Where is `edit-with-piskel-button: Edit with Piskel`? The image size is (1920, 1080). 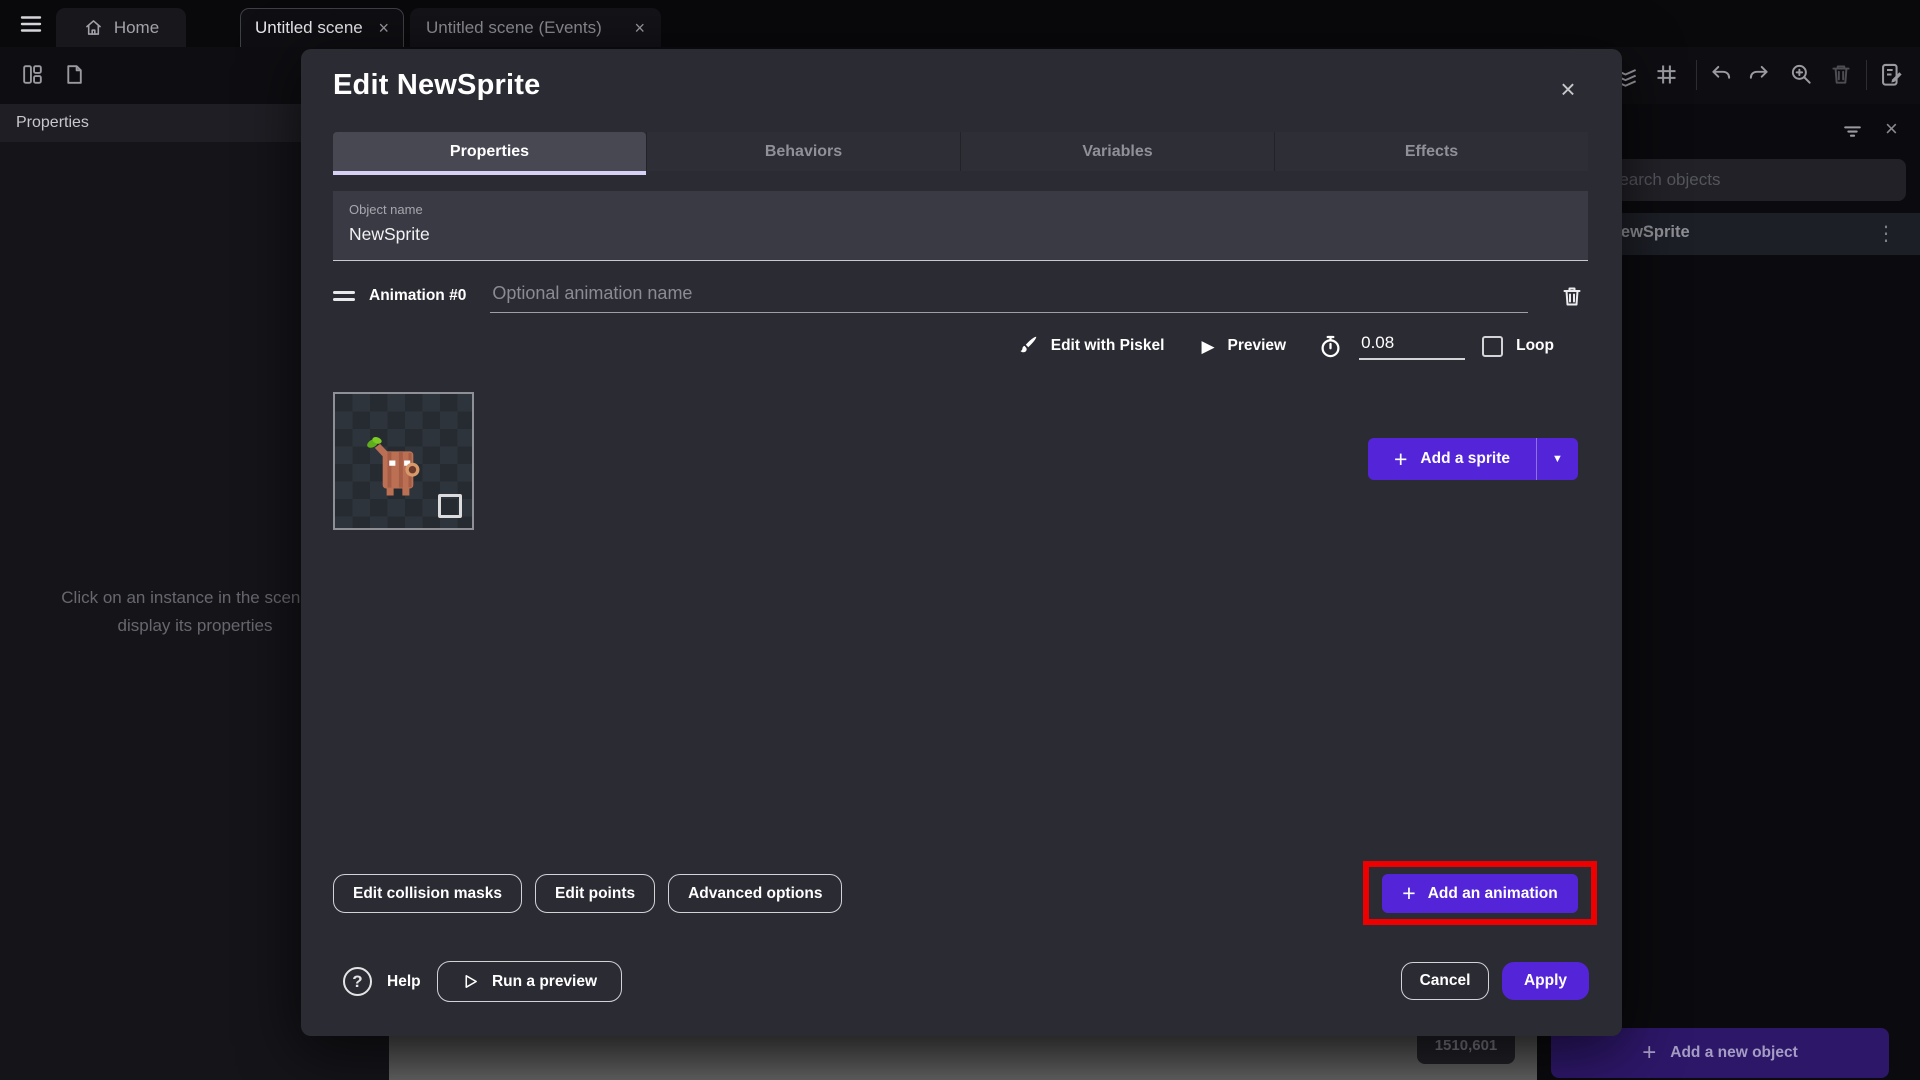 edit-with-piskel-button: Edit with Piskel is located at coordinates (1108, 346).